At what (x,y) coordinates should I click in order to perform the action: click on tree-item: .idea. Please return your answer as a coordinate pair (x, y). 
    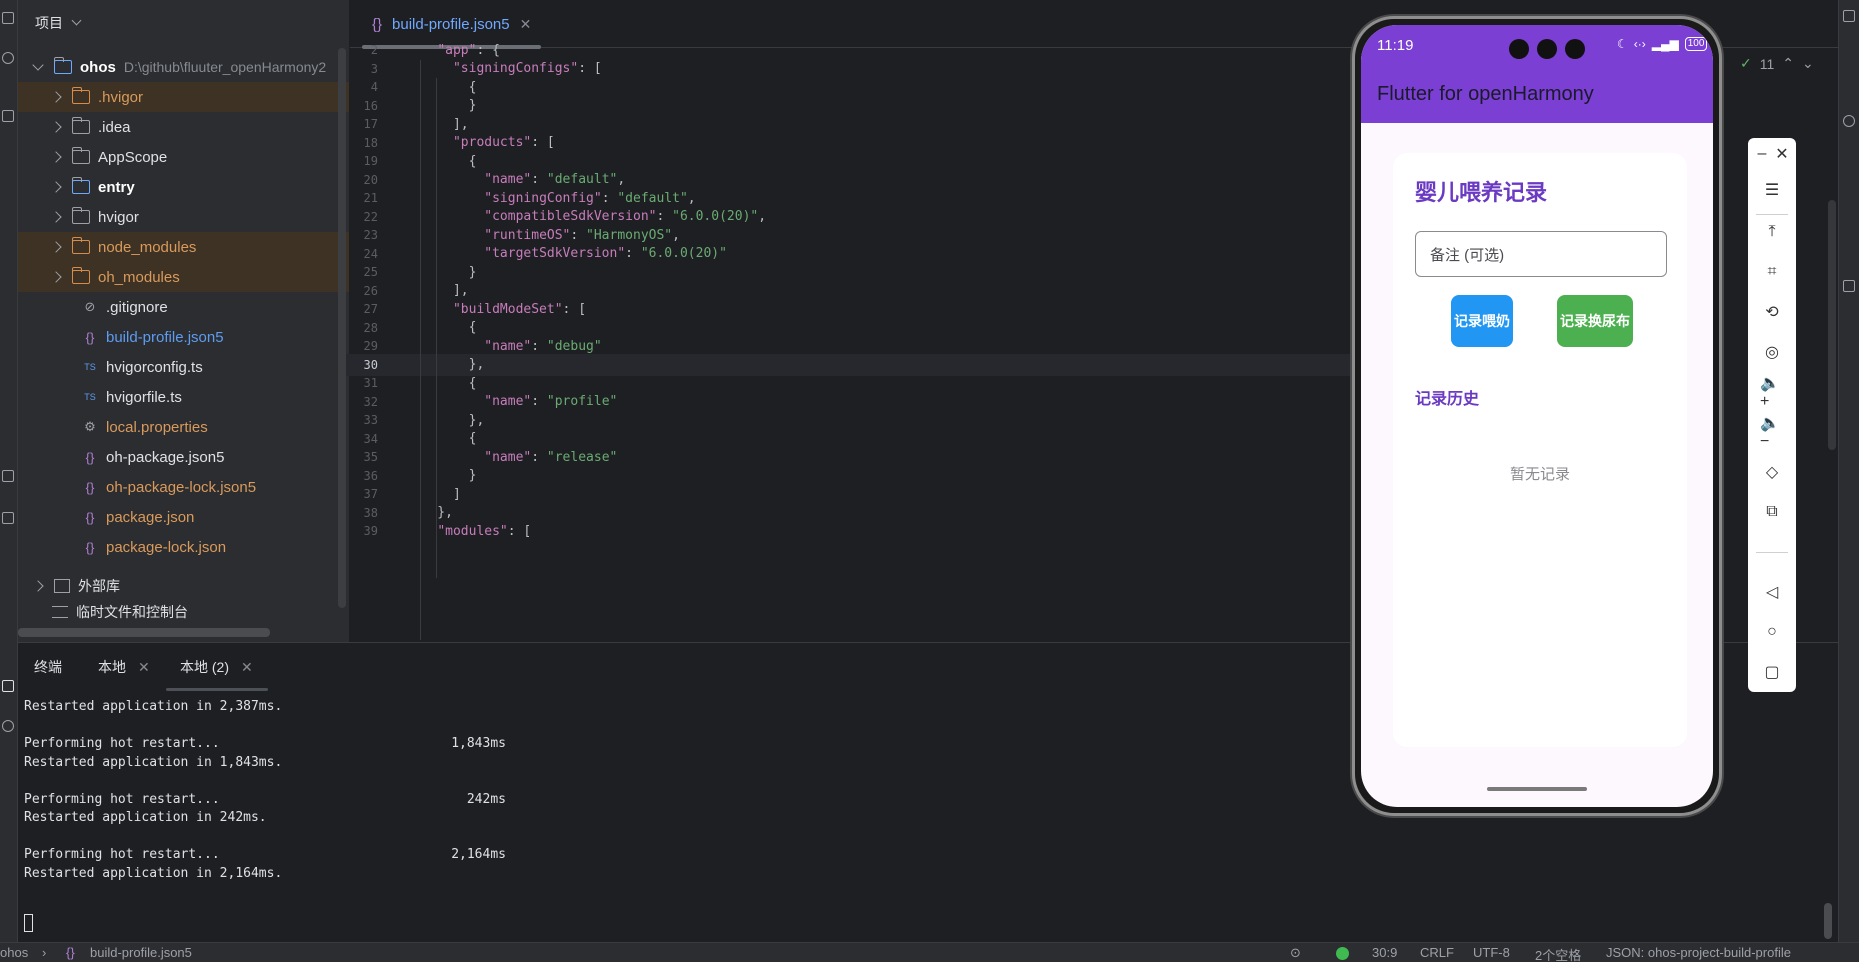
    Looking at the image, I should click on (183, 127).